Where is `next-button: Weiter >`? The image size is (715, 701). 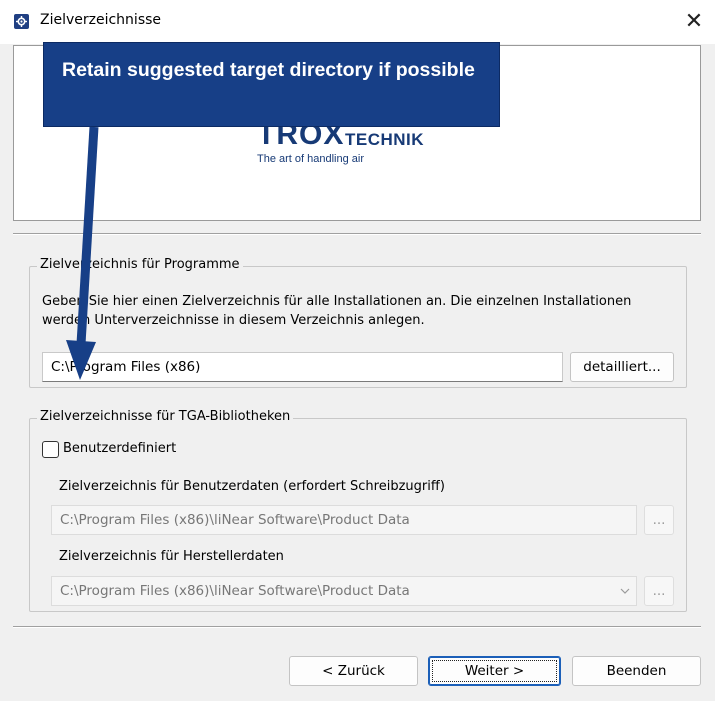
next-button: Weiter > is located at coordinates (494, 671).